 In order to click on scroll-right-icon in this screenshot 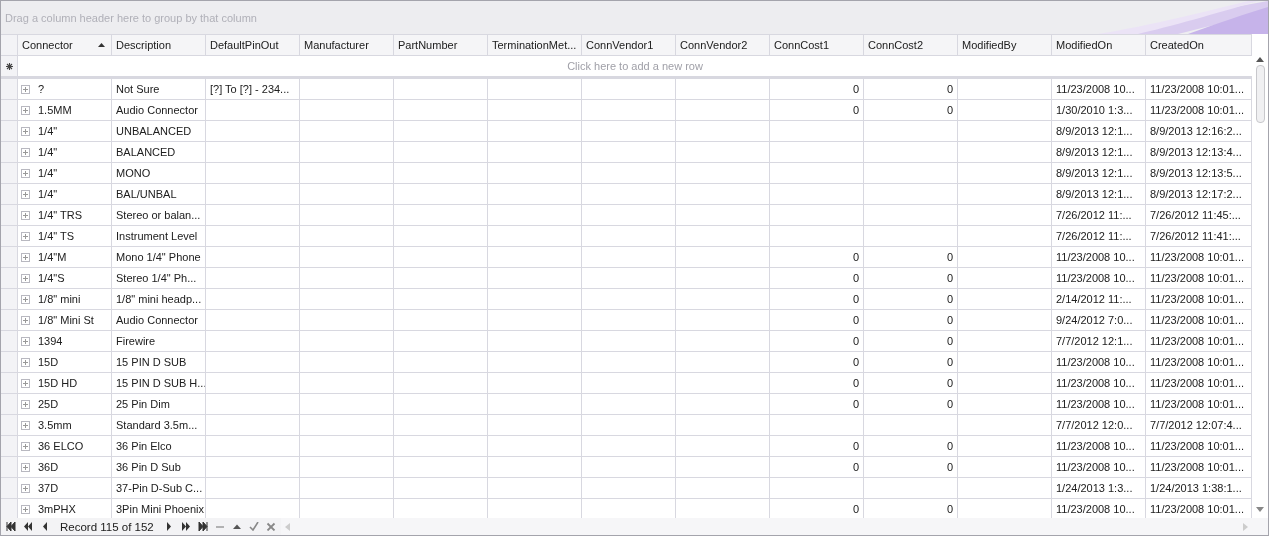, I will do `click(1245, 526)`.